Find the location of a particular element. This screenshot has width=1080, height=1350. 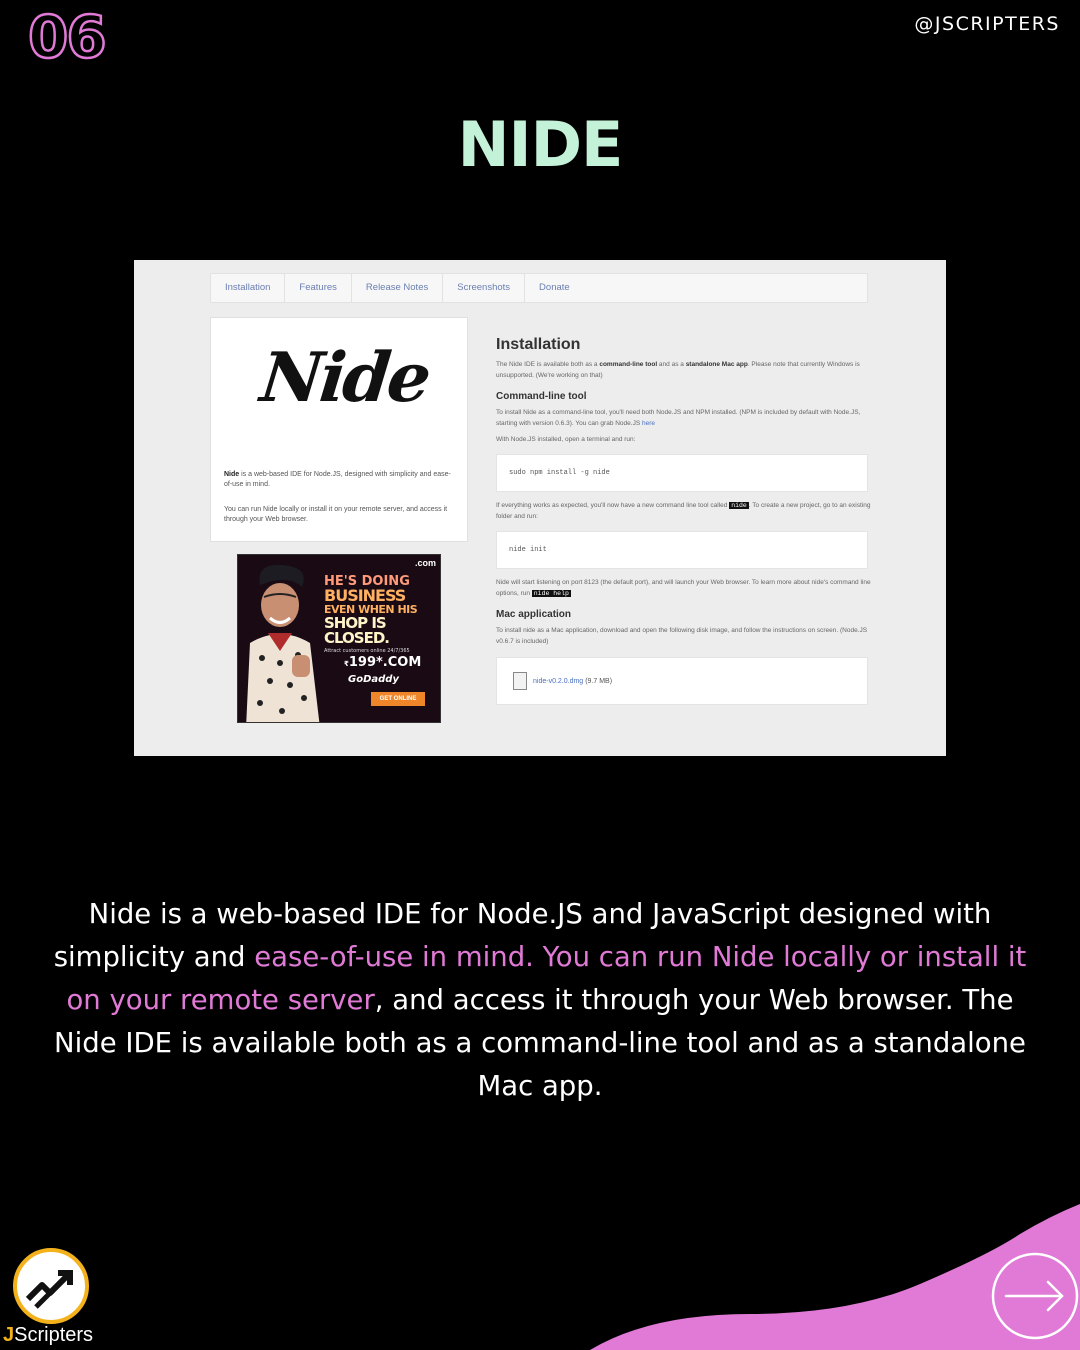

install-heading: Installation is located at coordinates (538, 344).